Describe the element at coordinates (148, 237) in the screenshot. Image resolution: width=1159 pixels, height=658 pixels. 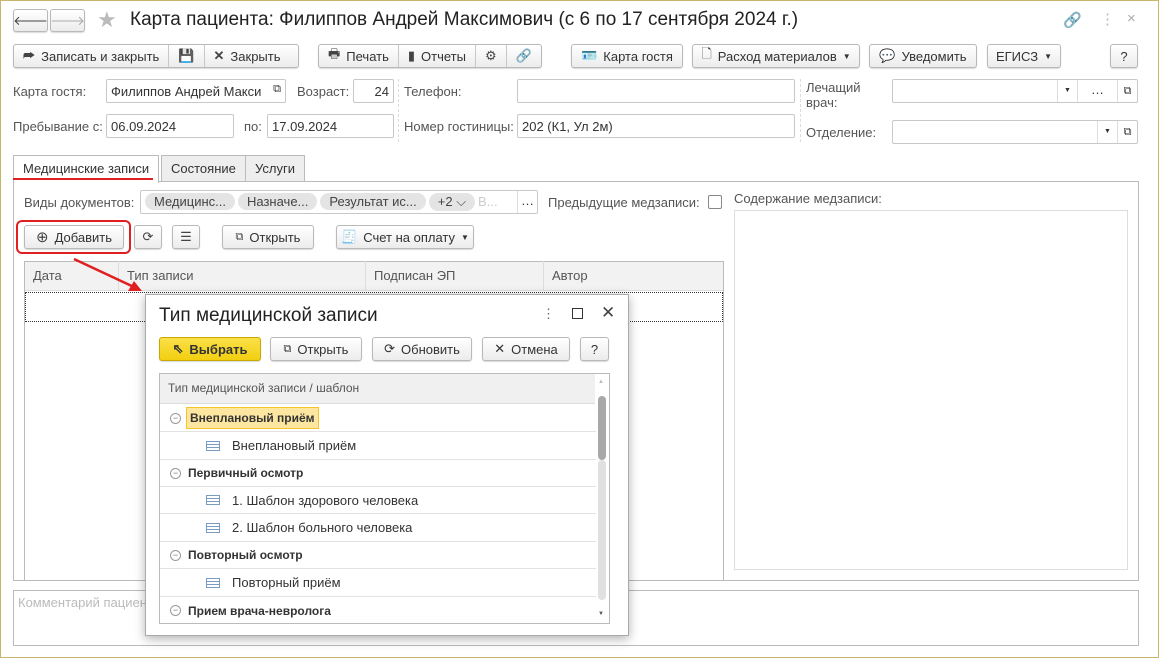
I see `refresh-button: ⟳` at that location.